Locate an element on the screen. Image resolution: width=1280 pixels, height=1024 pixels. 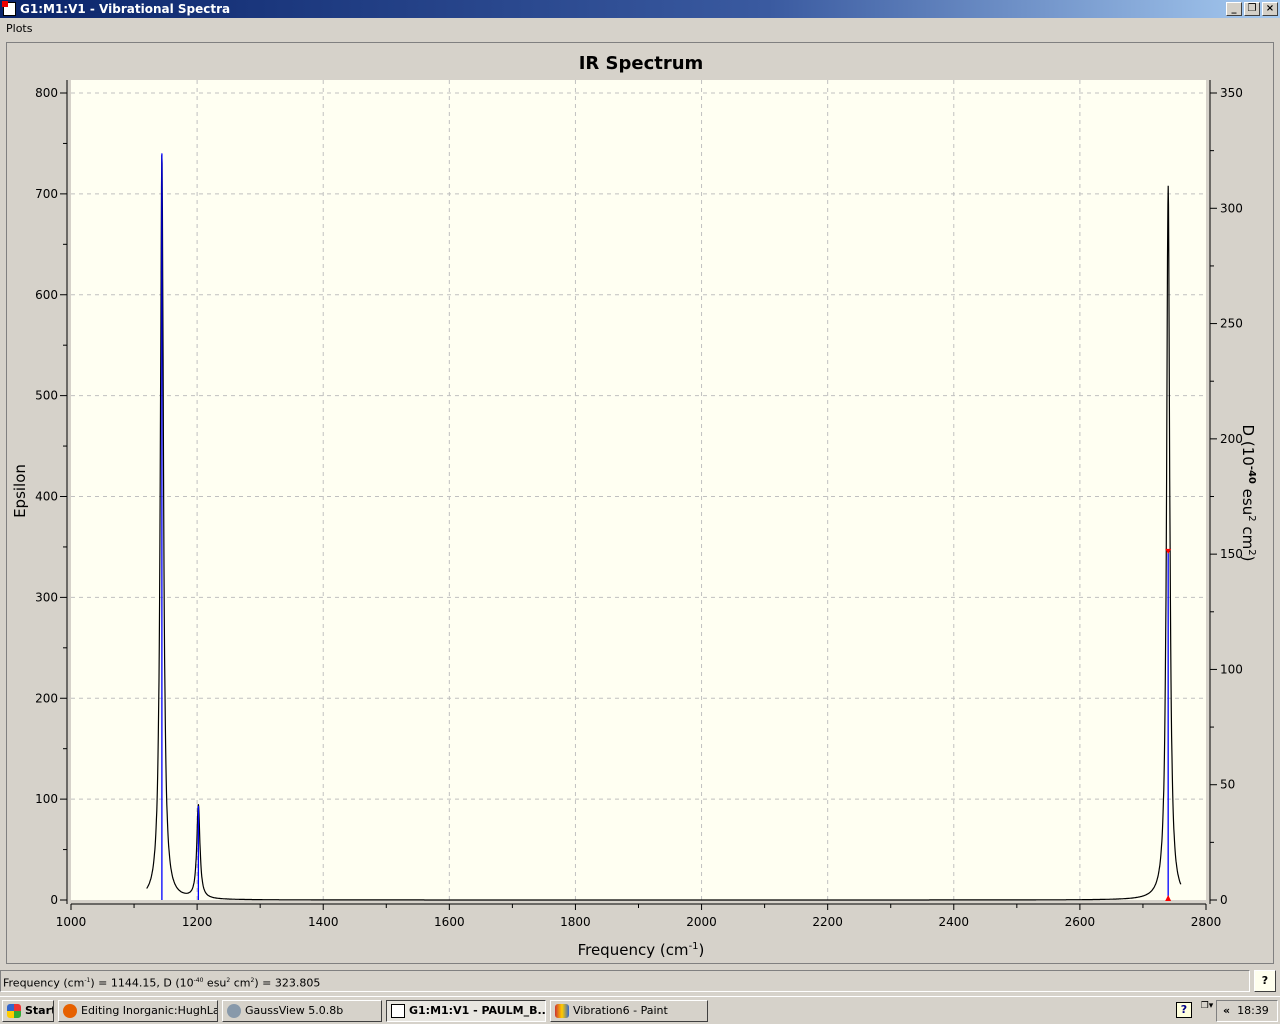
app-icon is located at coordinates (9, 8).